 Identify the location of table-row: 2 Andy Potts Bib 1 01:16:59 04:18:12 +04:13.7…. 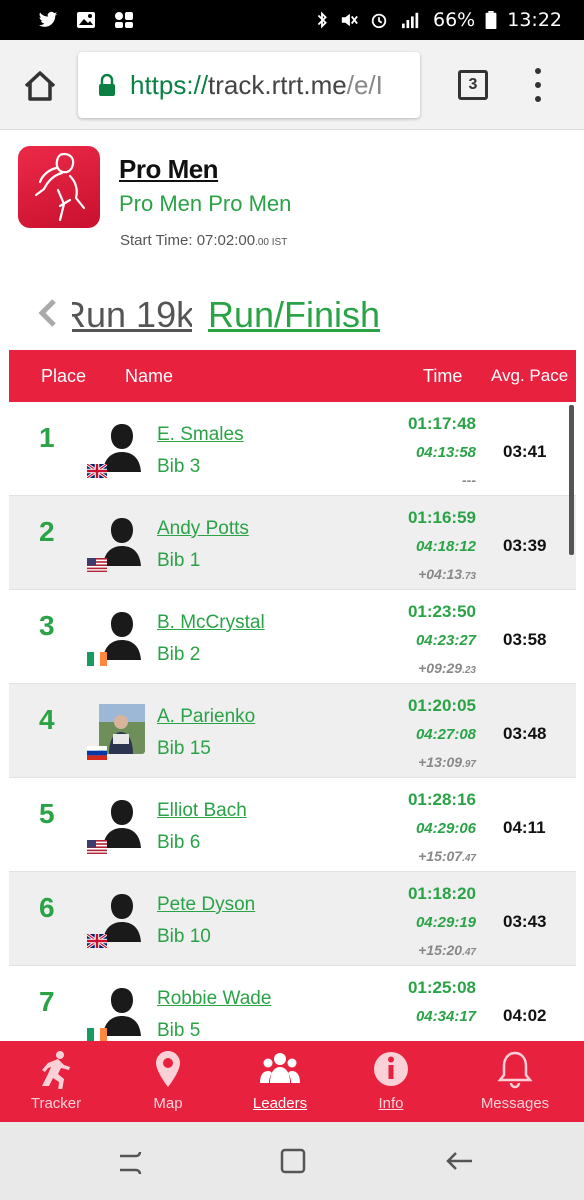
(292, 543).